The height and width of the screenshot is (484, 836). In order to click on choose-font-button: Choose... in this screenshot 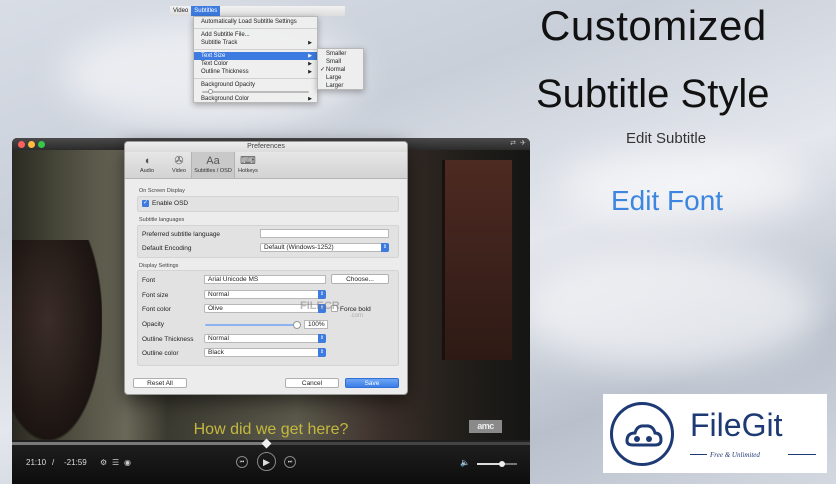, I will do `click(360, 279)`.